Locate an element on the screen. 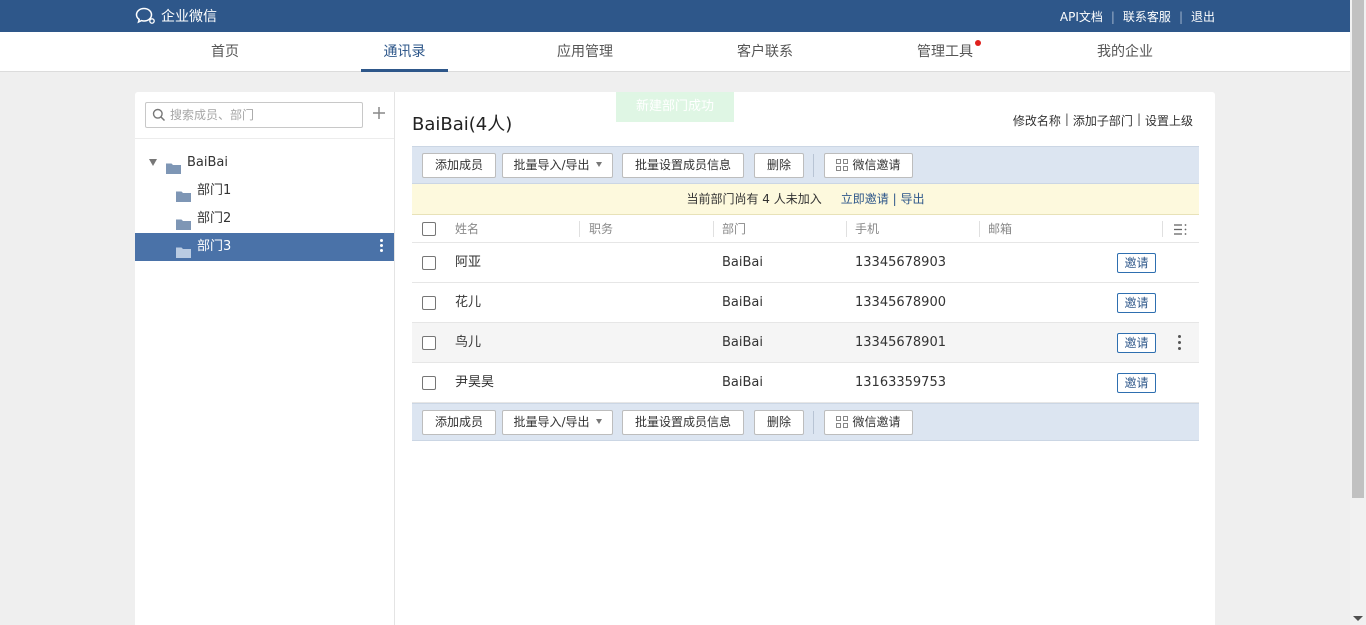  add-subdept-link: 添加子部门 is located at coordinates (1103, 120).